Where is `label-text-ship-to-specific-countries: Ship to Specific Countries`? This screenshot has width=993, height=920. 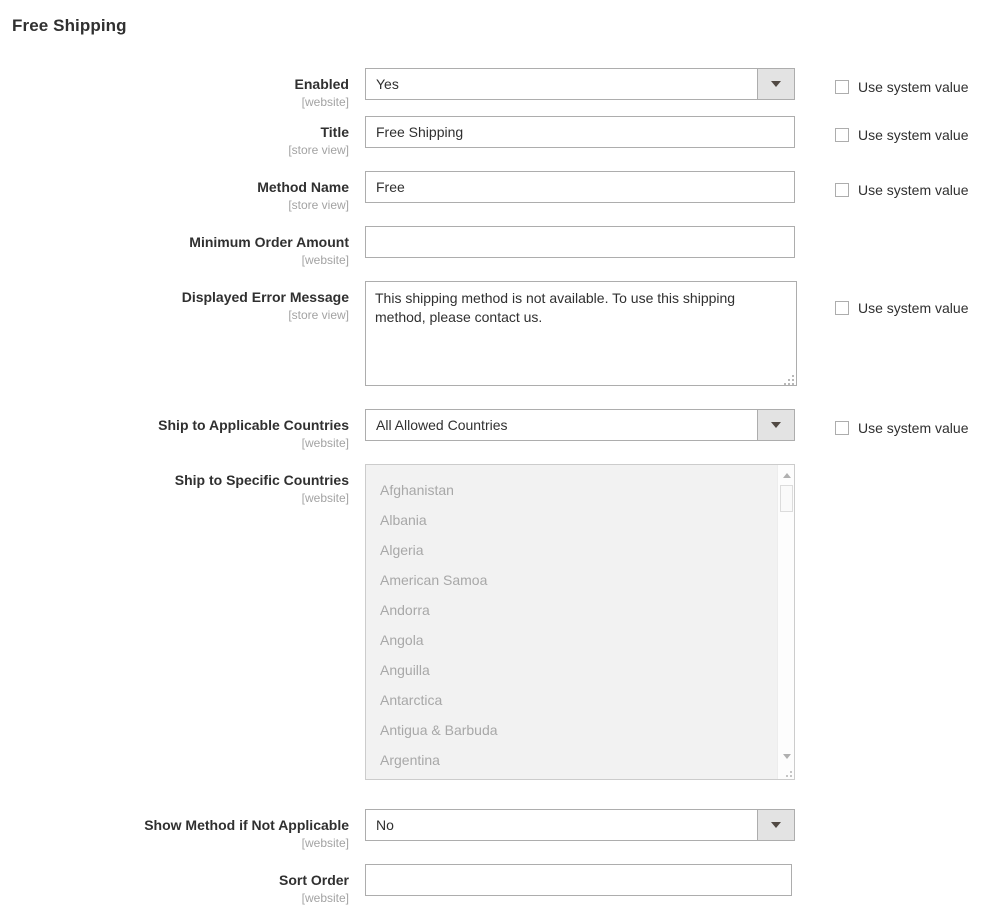
label-text-ship-to-specific-countries: Ship to Specific Countries is located at coordinates (261, 480).